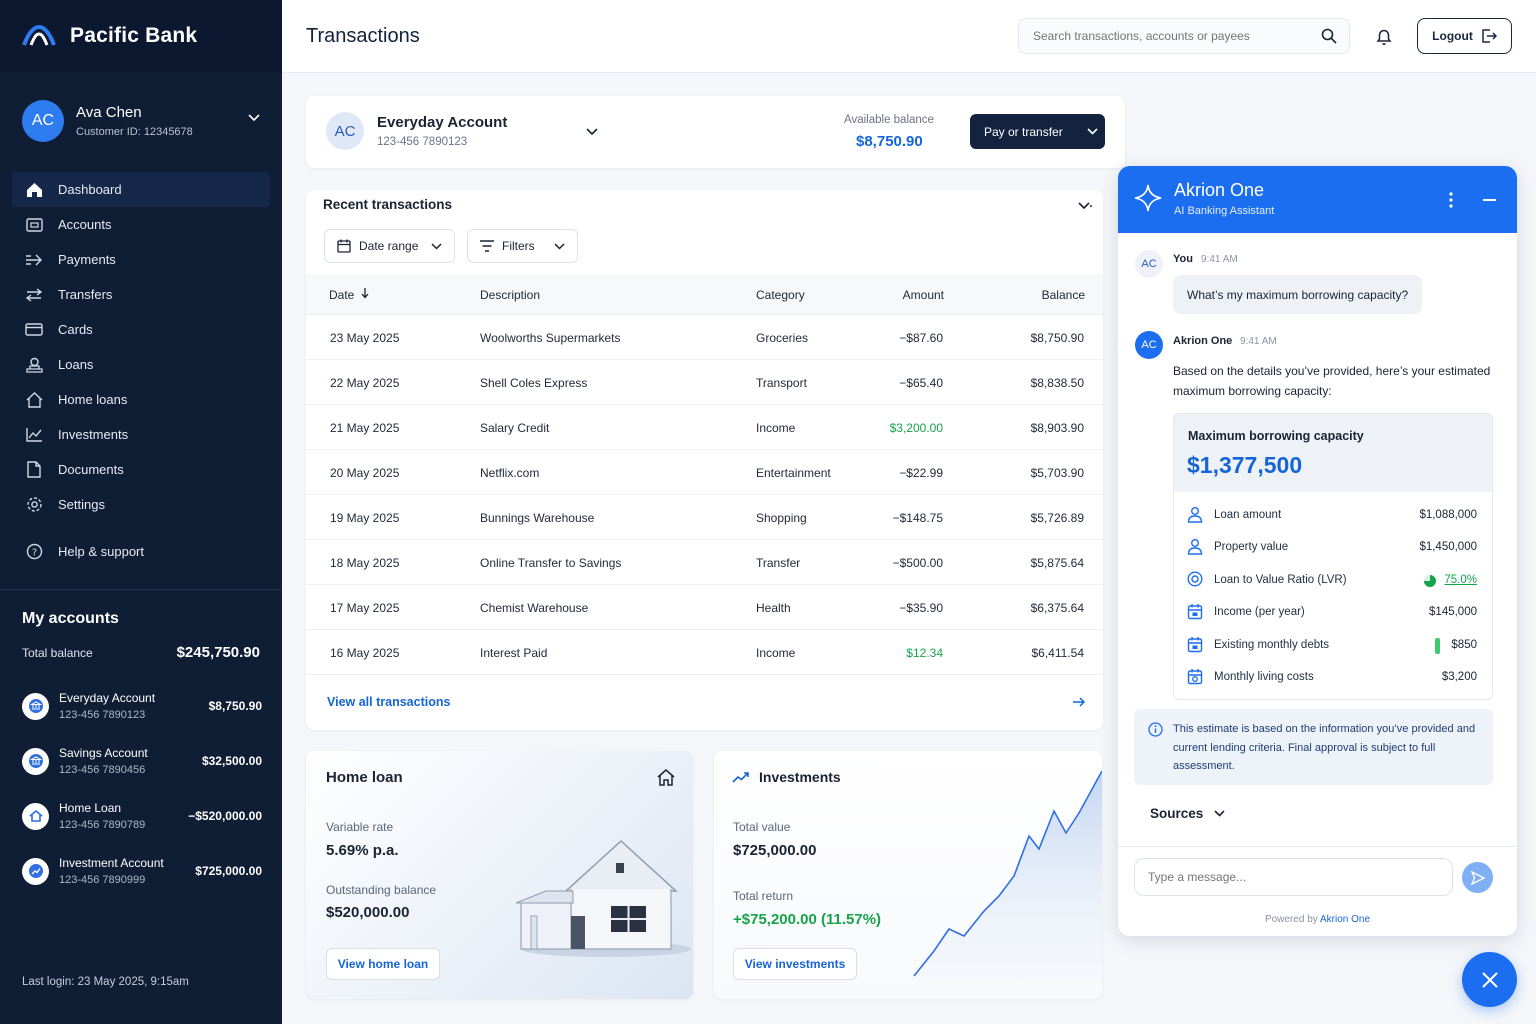 The width and height of the screenshot is (1536, 1024). What do you see at coordinates (704, 294) in the screenshot?
I see `table-header: Date Description Category Amount Balance` at bounding box center [704, 294].